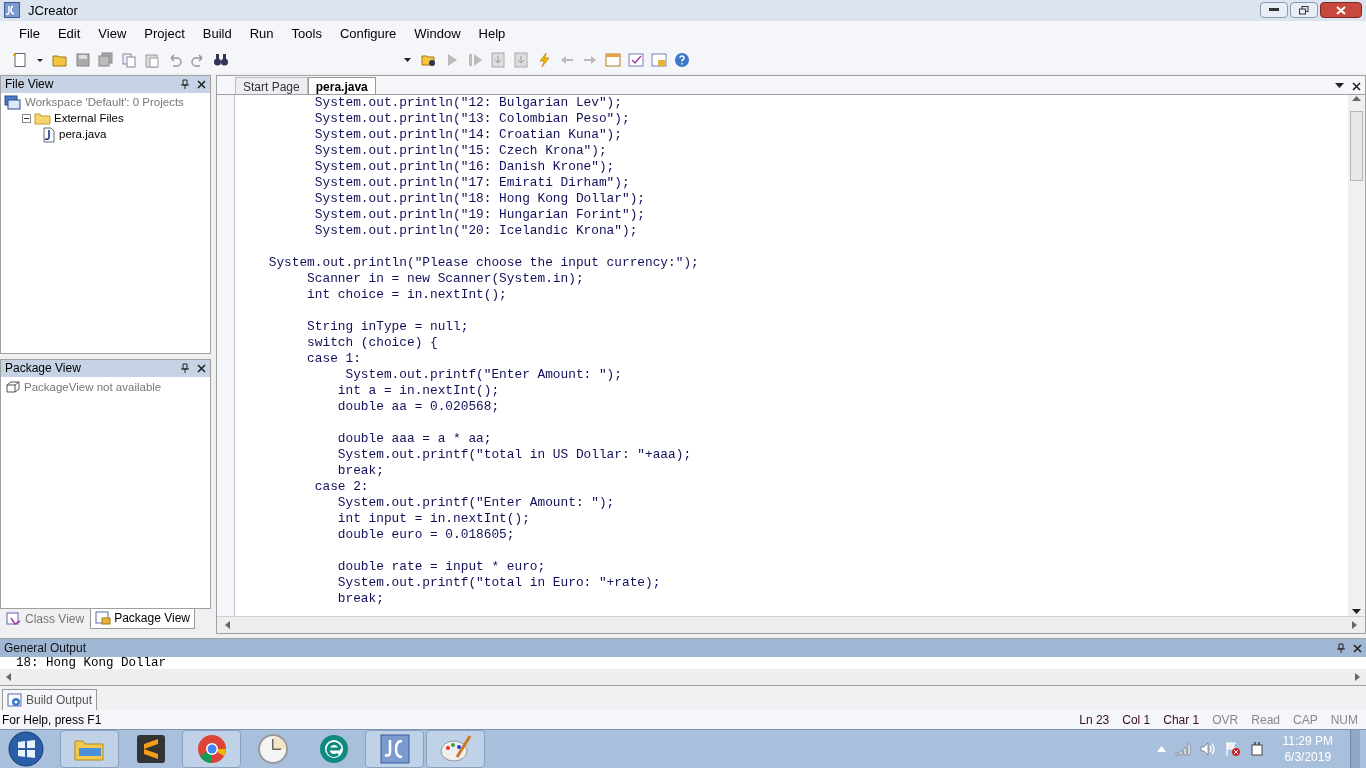  What do you see at coordinates (445, 278) in the screenshot?
I see `code-line: Scanner in = new Scanner(System.in);` at bounding box center [445, 278].